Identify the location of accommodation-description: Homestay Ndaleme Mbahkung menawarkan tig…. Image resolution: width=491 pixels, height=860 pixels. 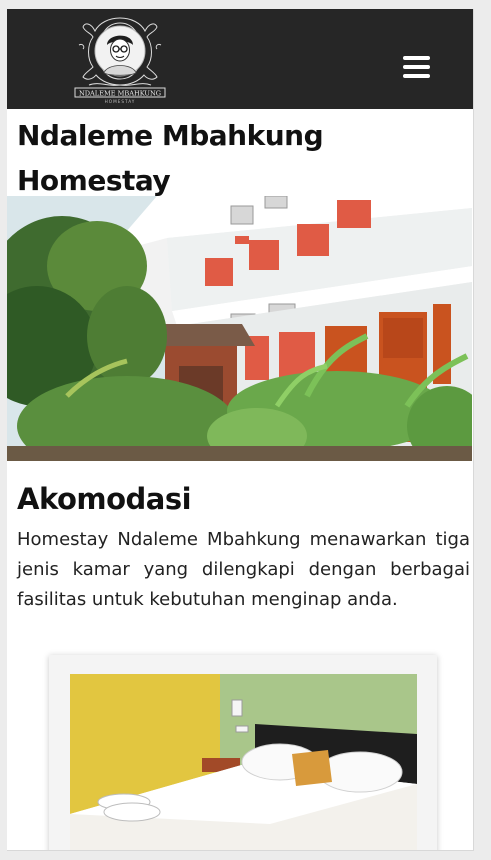
(243, 569).